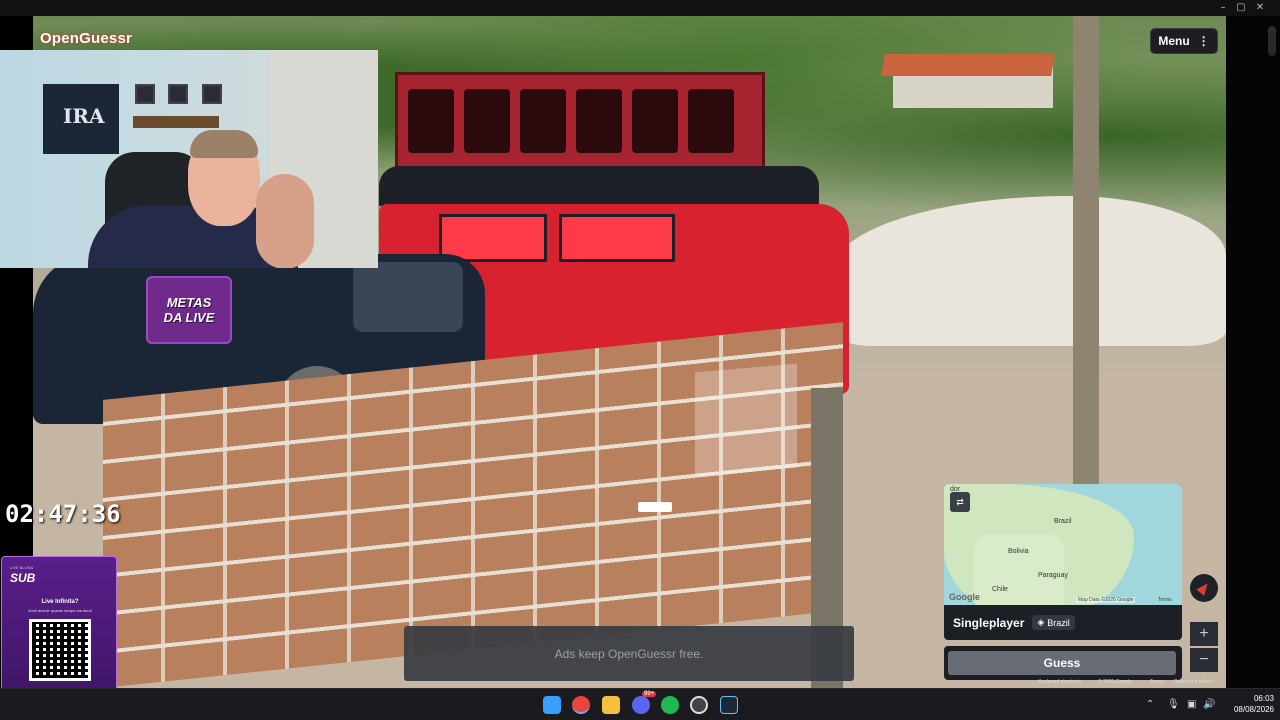 The width and height of the screenshot is (1280, 720). Describe the element at coordinates (1260, 8) in the screenshot. I see `close-icon: ✕` at that location.